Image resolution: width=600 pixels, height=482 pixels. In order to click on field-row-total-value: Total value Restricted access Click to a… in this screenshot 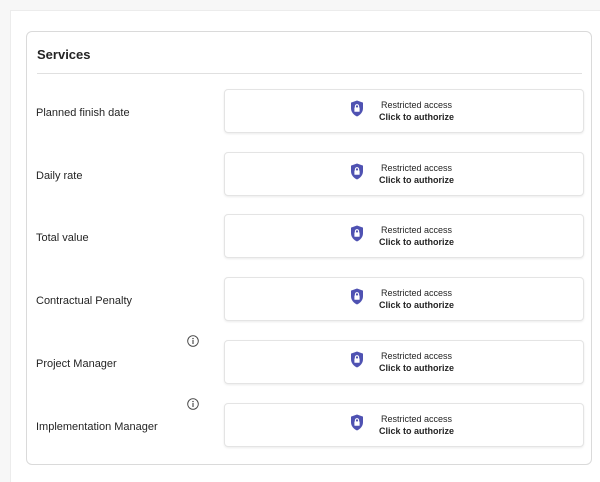, I will do `click(309, 236)`.